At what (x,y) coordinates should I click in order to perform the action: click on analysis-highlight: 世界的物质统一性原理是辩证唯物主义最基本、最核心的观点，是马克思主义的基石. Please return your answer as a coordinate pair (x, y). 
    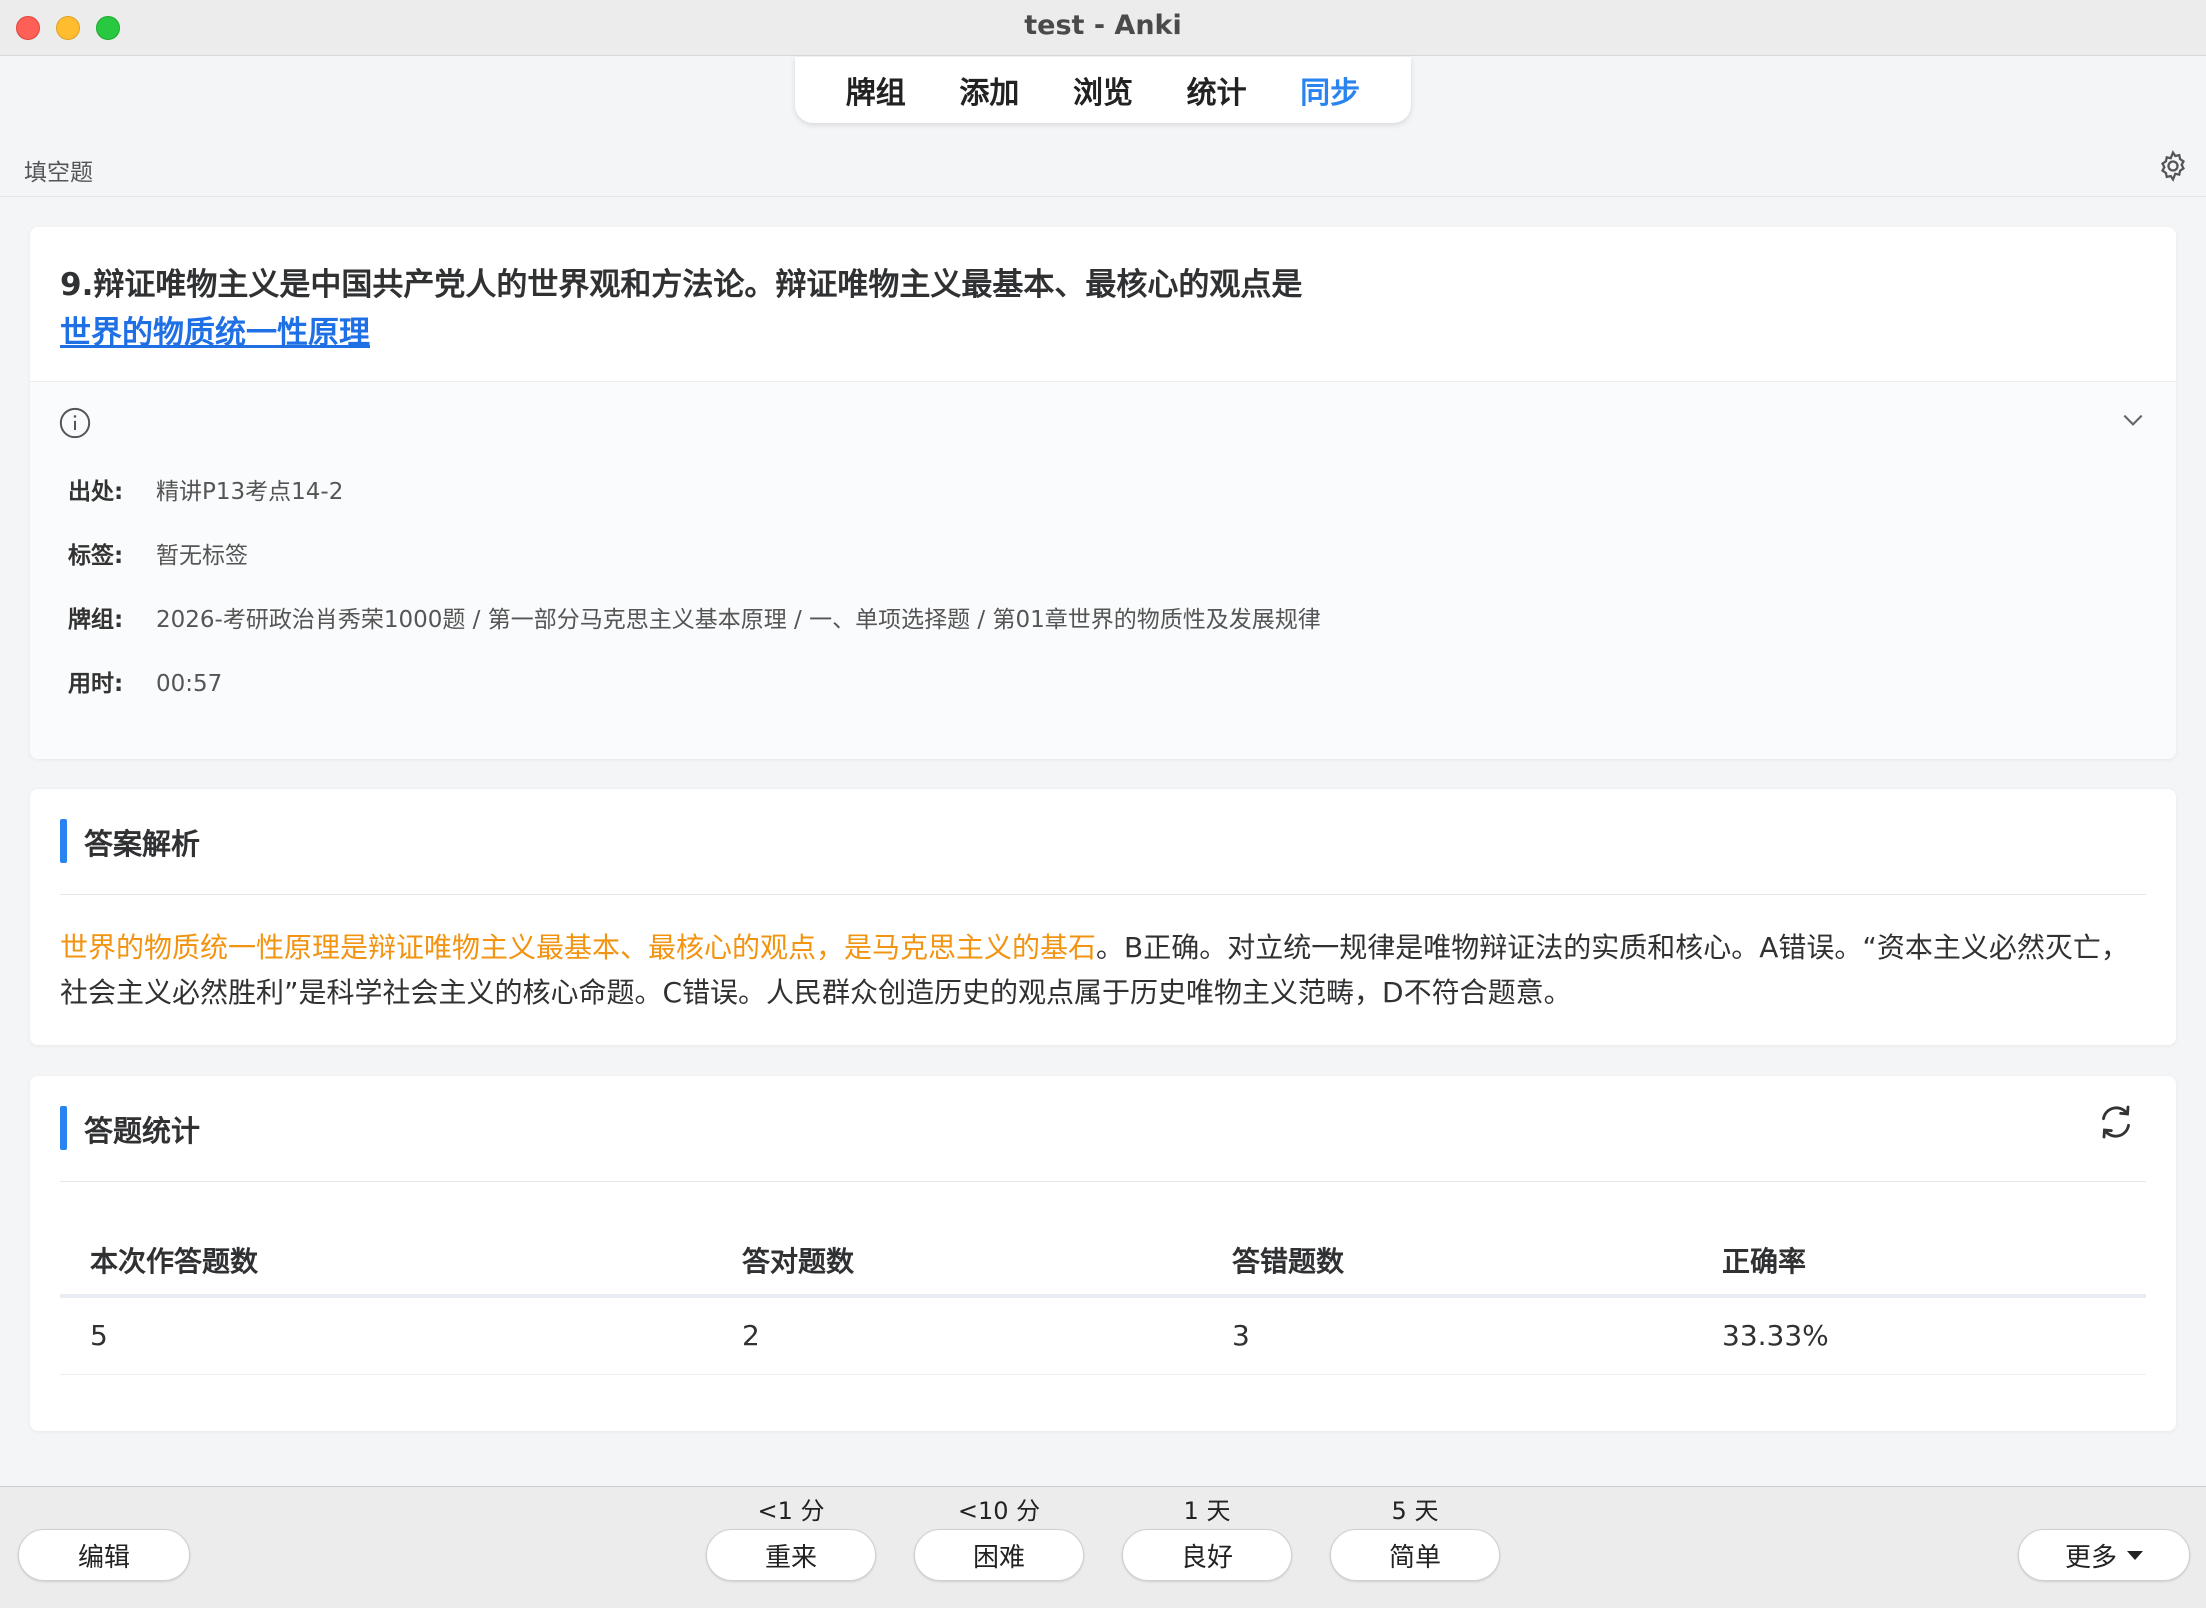
    Looking at the image, I should click on (578, 947).